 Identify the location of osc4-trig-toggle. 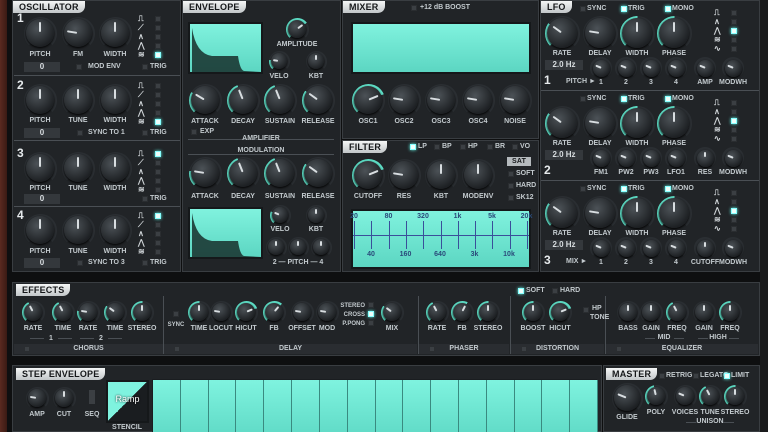
(145, 263).